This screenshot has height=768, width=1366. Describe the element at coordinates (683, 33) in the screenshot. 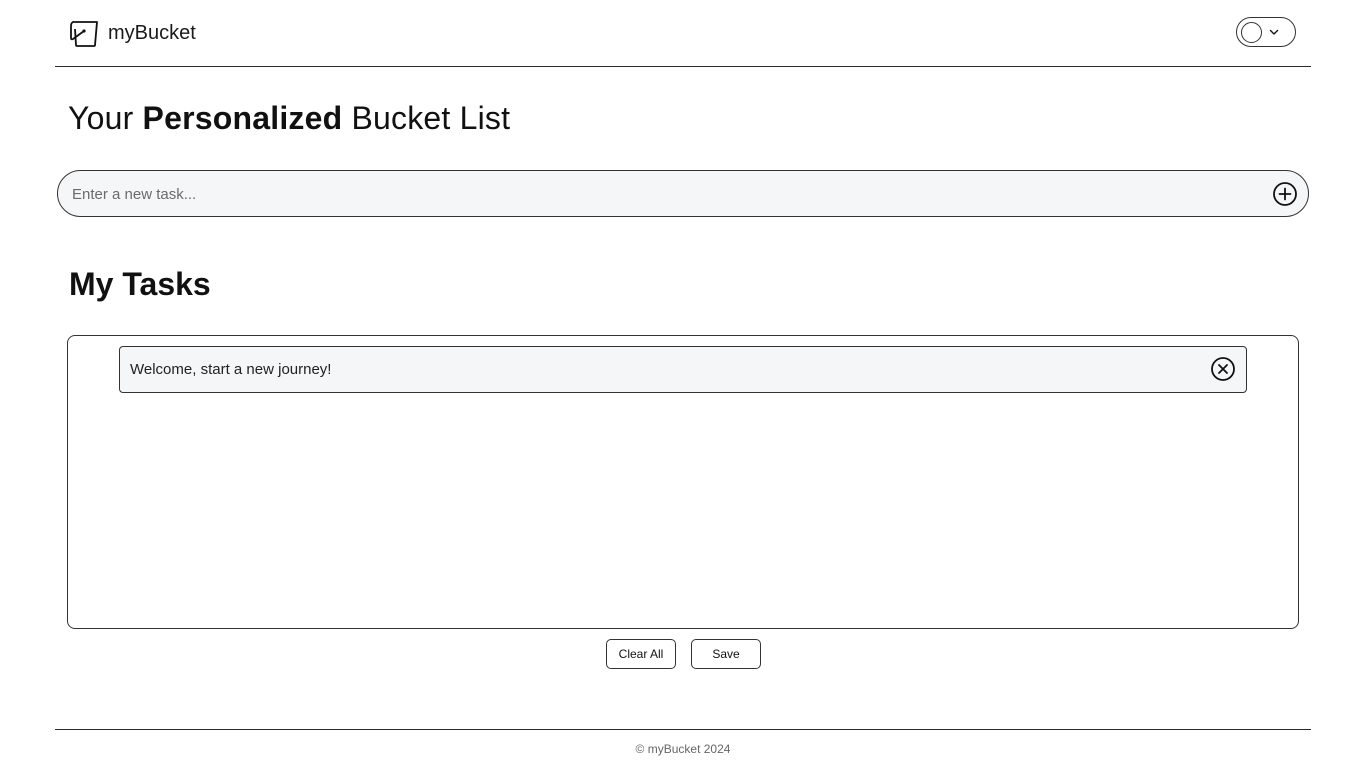

I see `top-navbar: myBucket` at that location.